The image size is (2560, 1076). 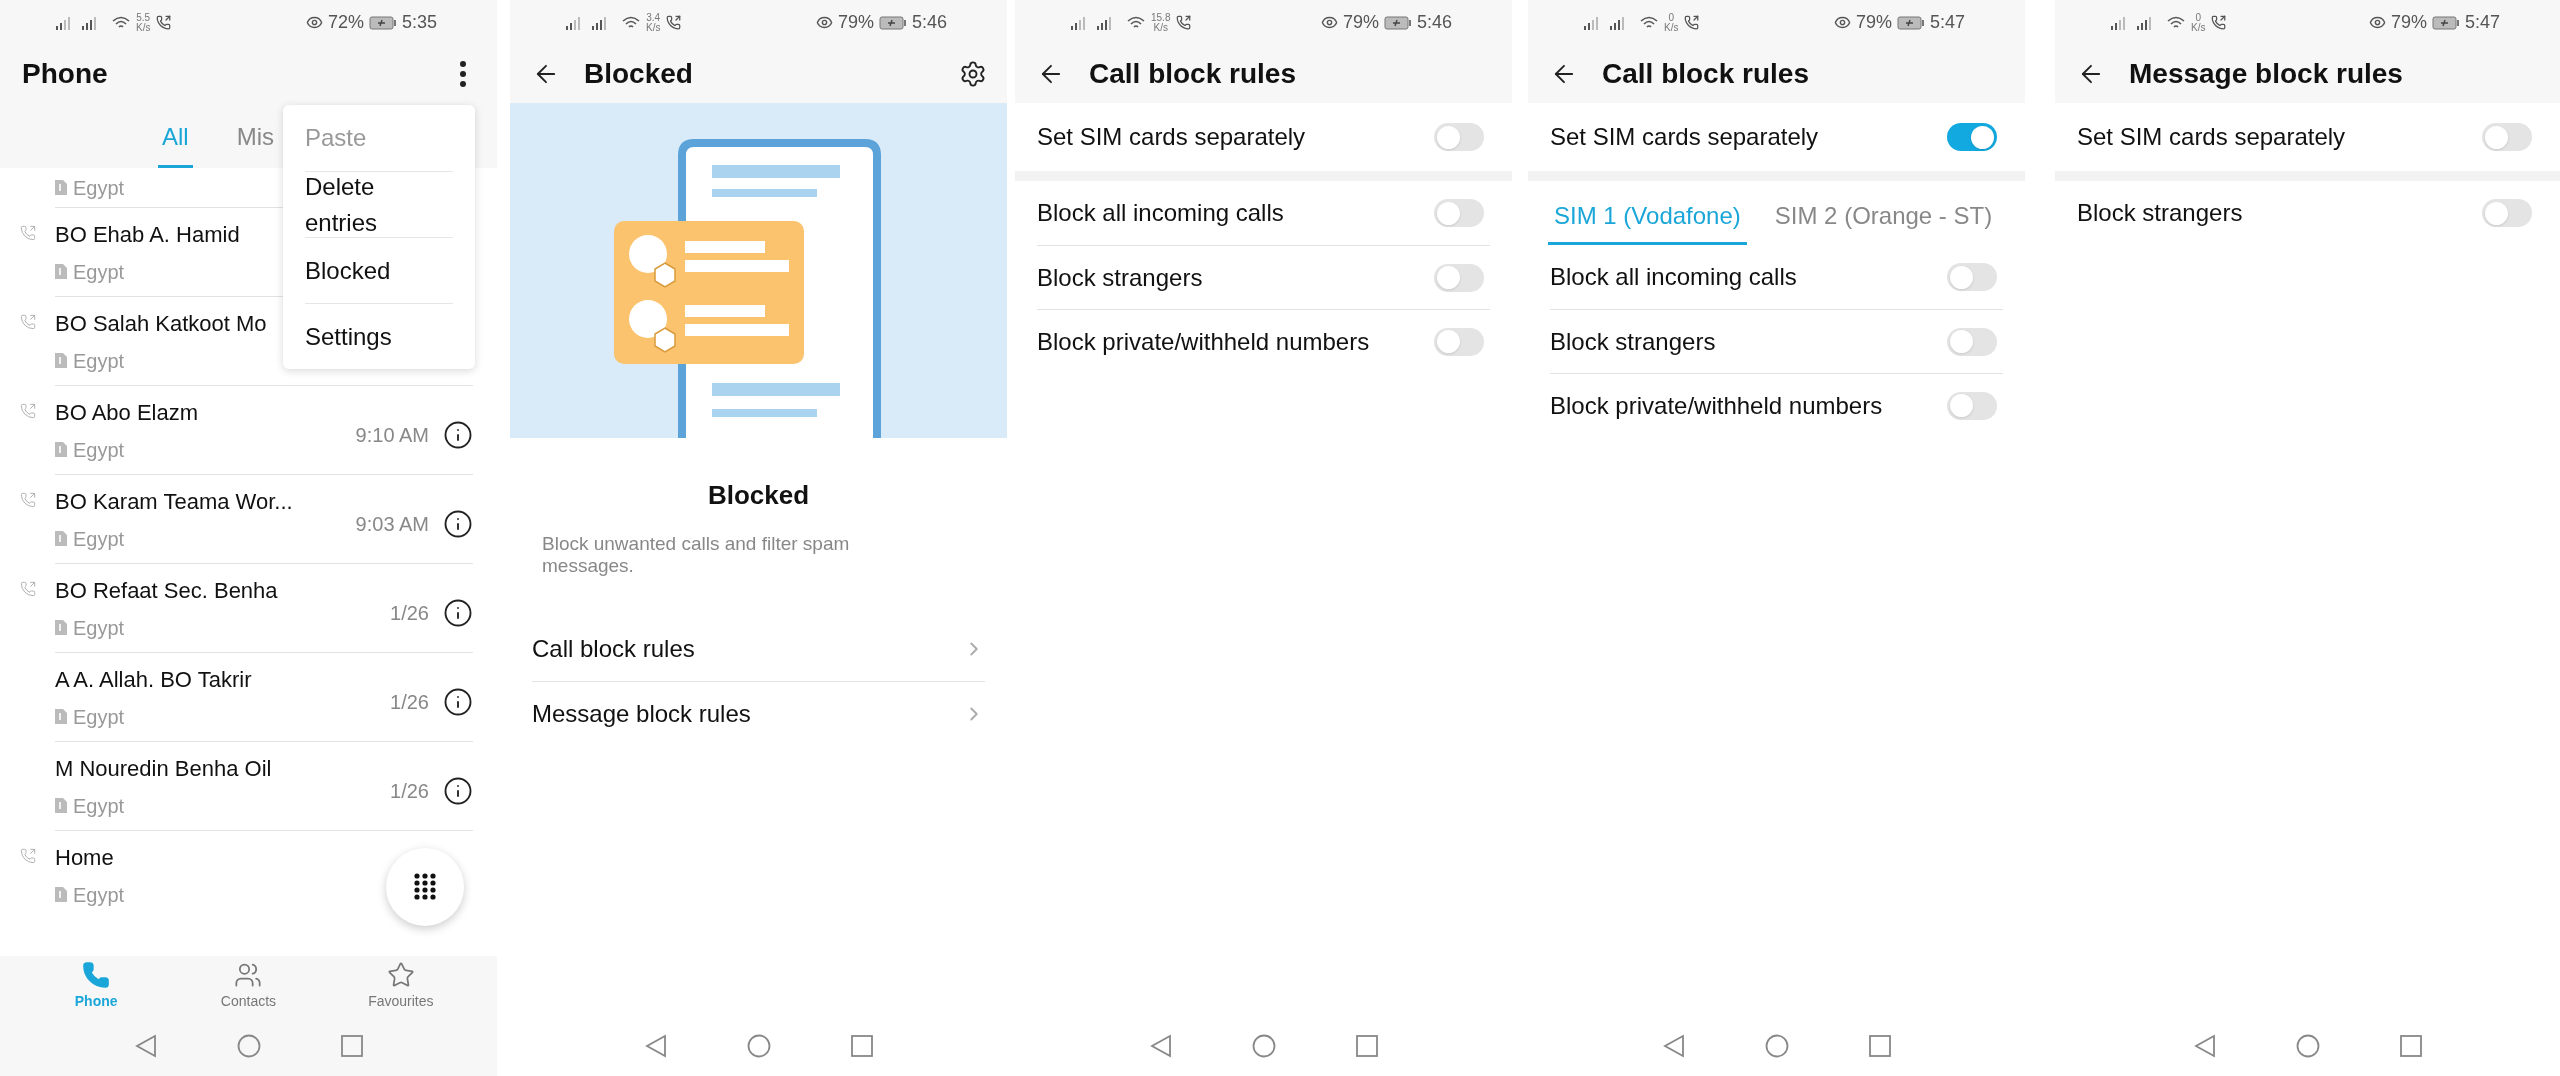 What do you see at coordinates (758, 495) in the screenshot?
I see `section-heading: Blocked` at bounding box center [758, 495].